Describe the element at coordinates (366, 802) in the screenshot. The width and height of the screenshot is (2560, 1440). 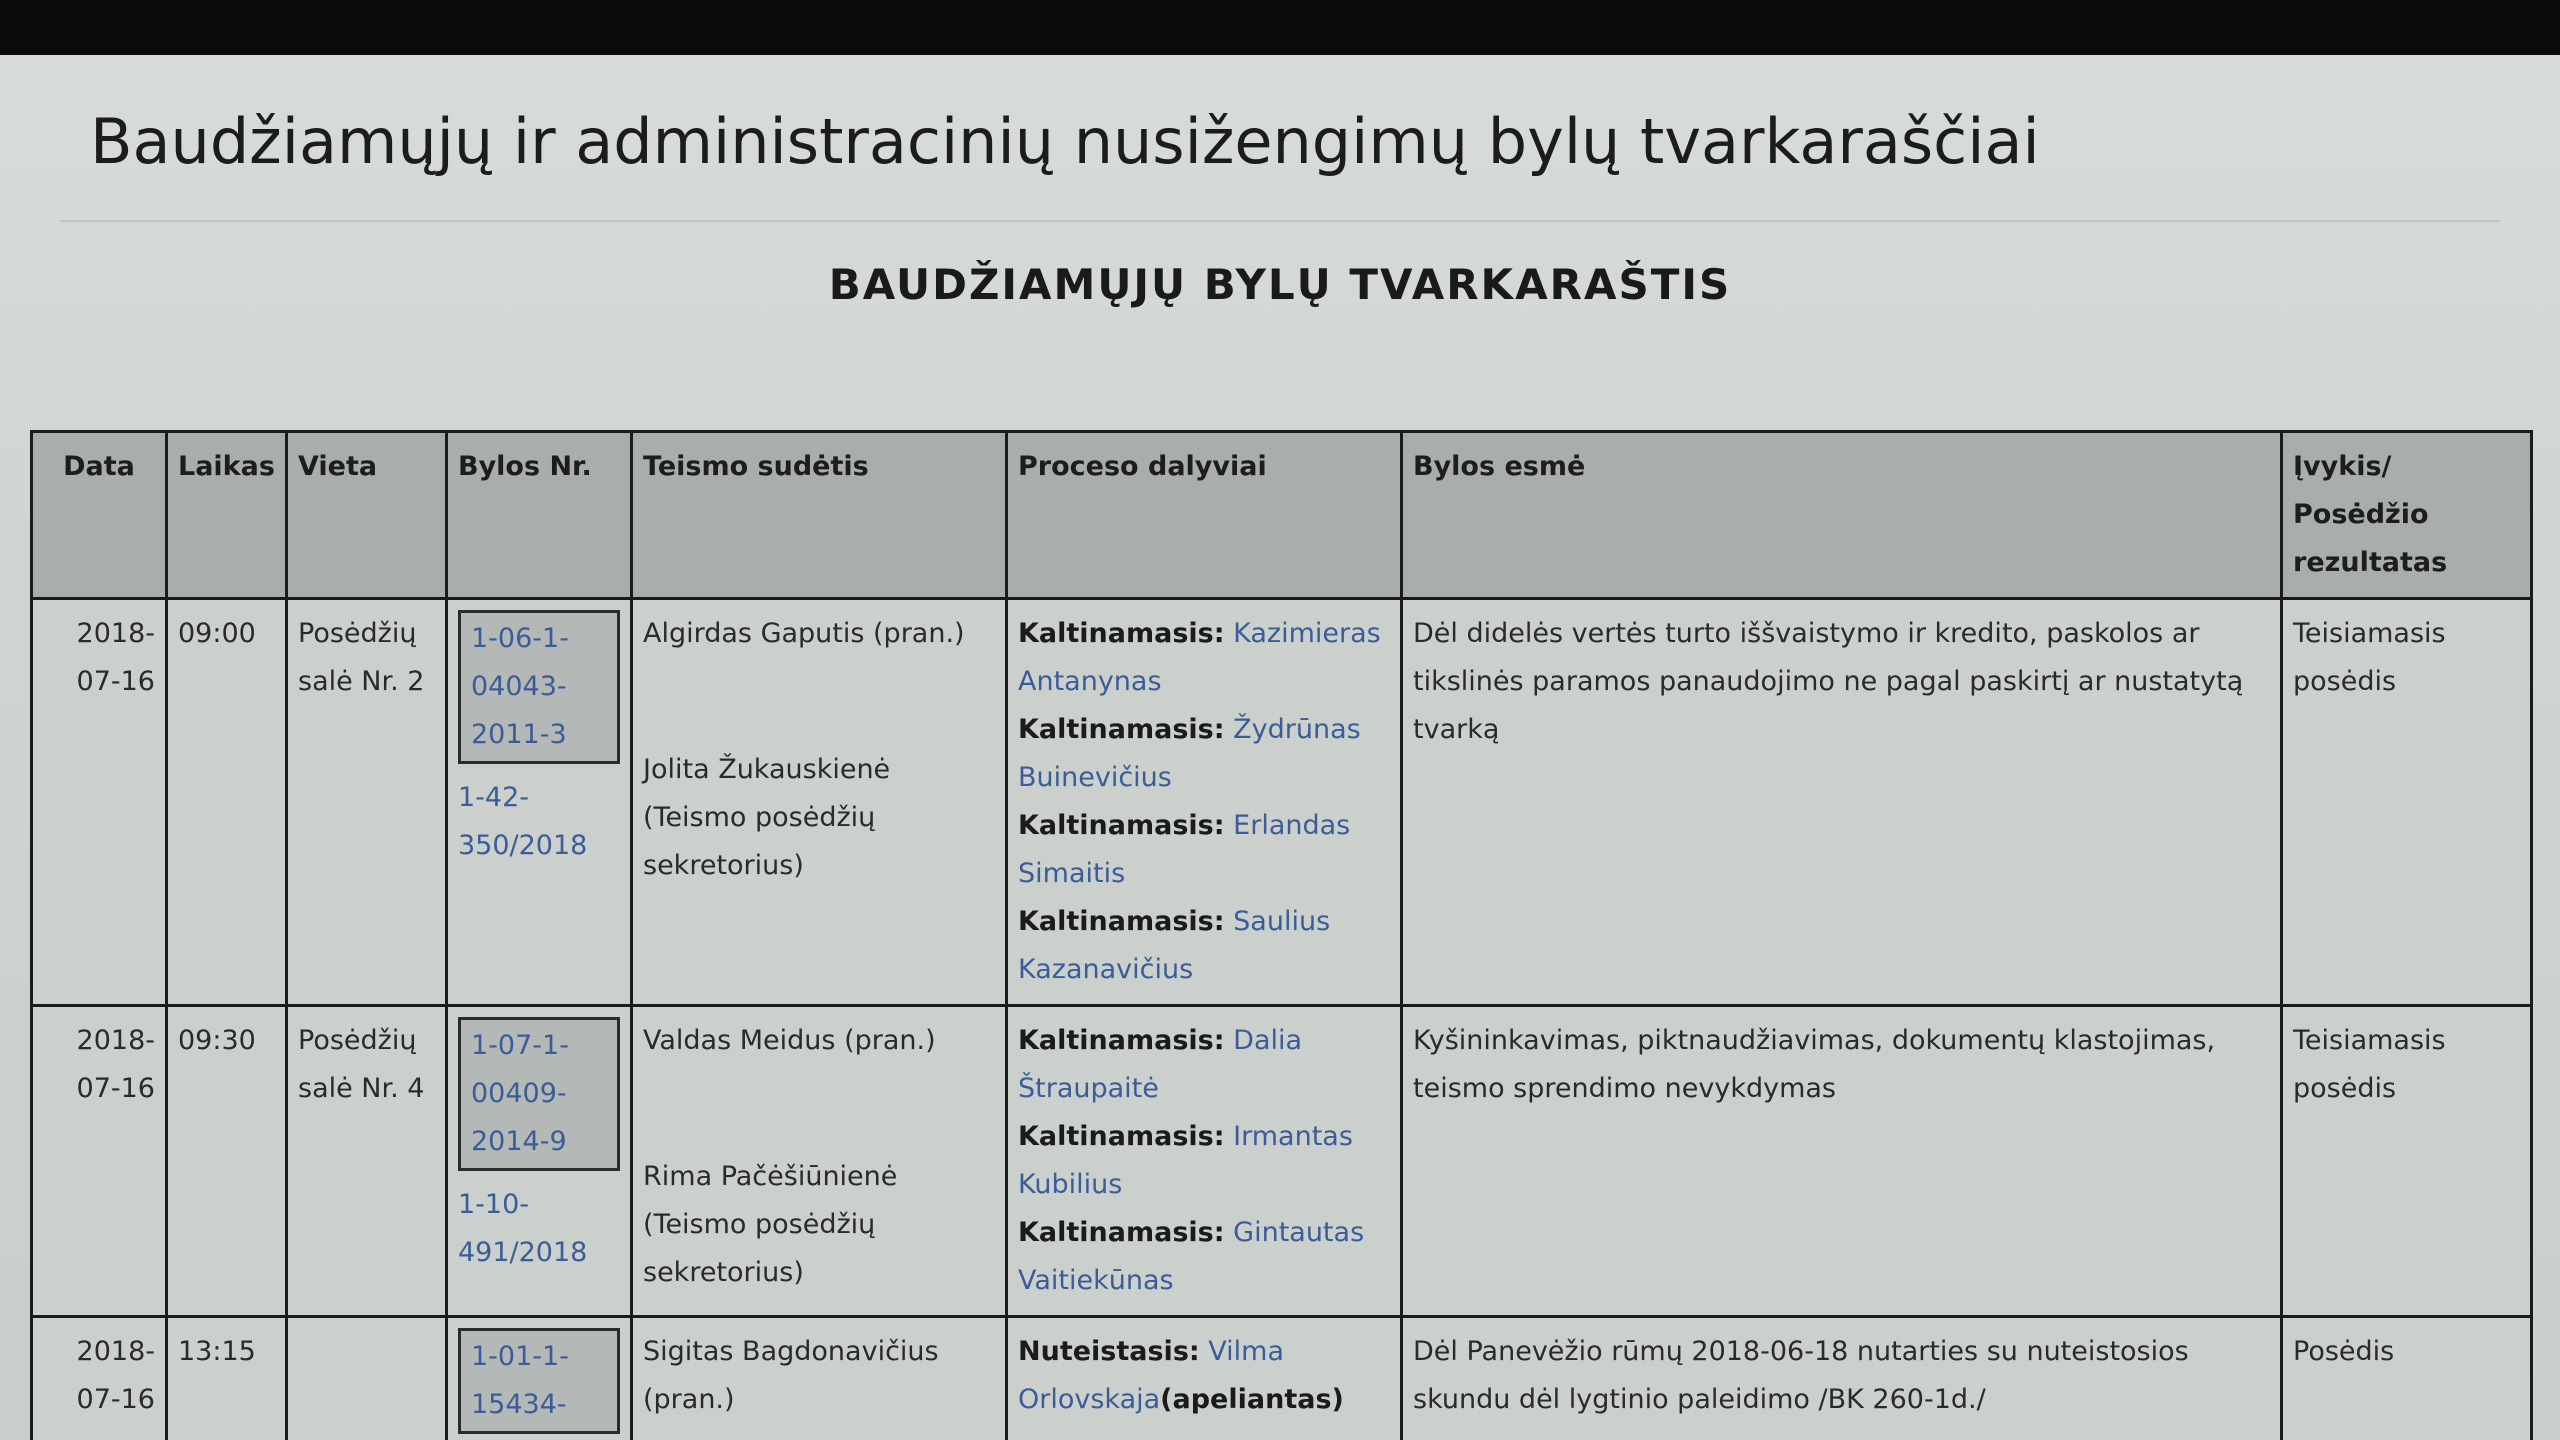
I see `cell-place: Posėdžių salė Nr. 2` at that location.